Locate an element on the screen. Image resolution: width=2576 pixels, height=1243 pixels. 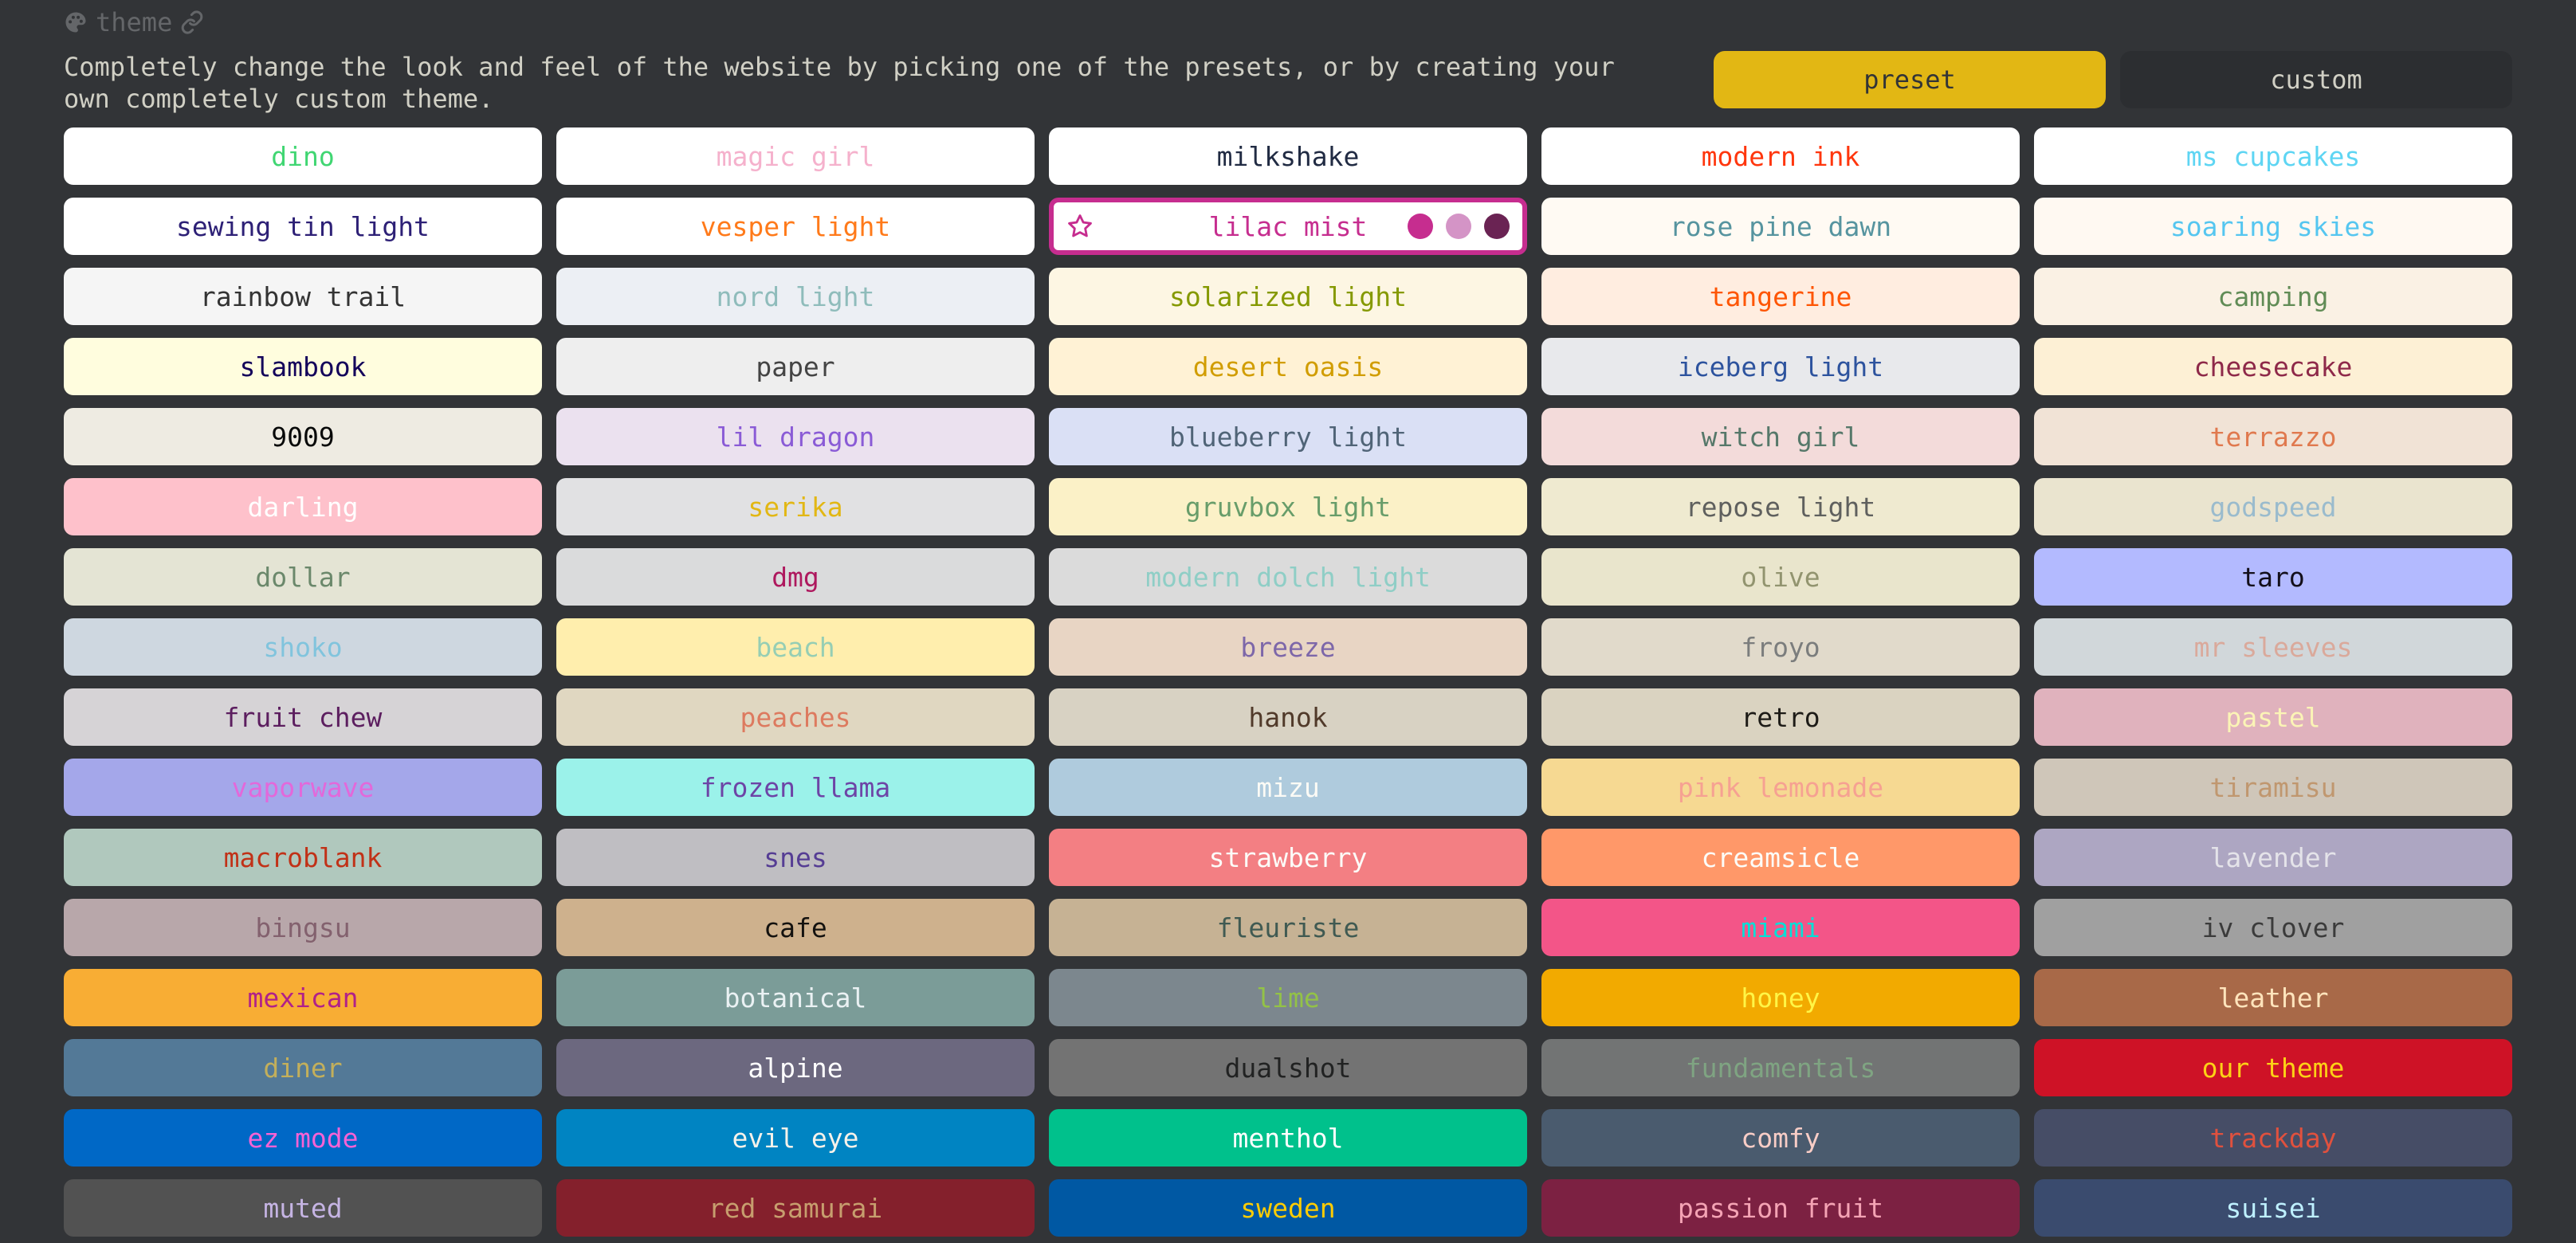
theme-button: modern dolch light is located at coordinates (1288, 577).